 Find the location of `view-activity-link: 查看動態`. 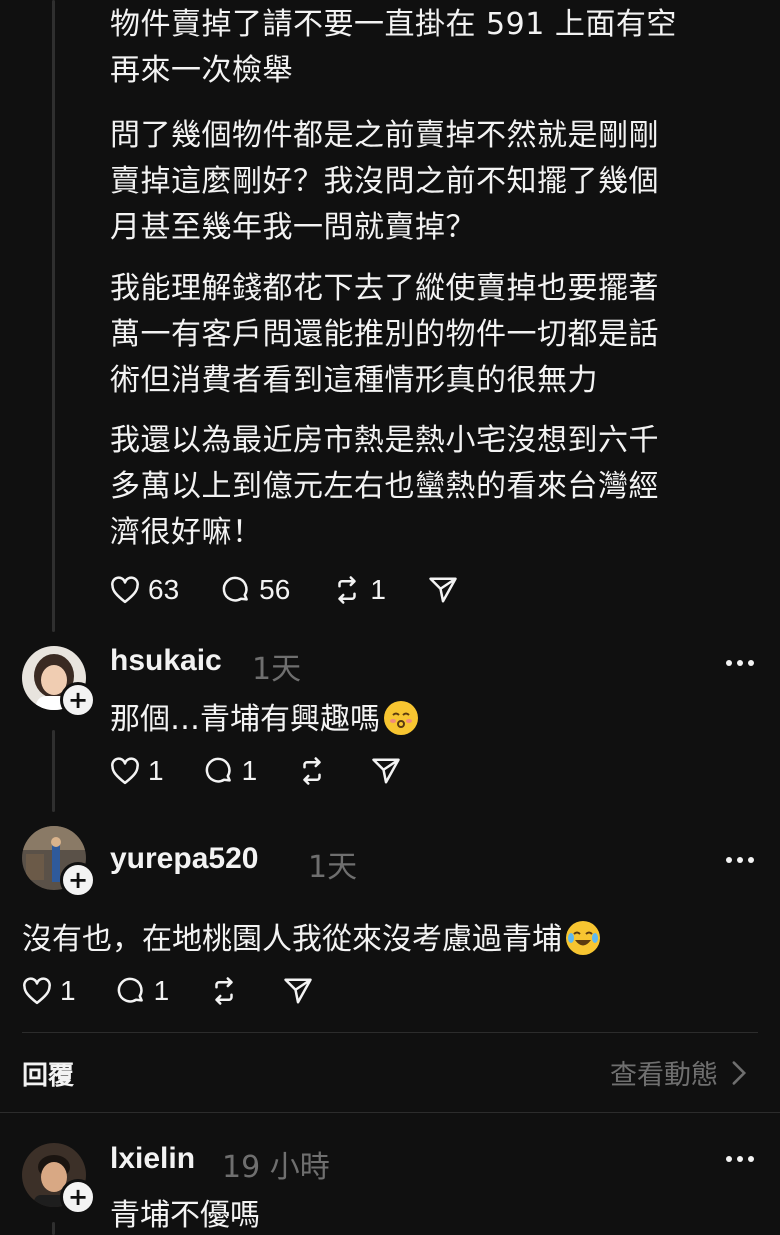

view-activity-link: 查看動態 is located at coordinates (679, 1072).